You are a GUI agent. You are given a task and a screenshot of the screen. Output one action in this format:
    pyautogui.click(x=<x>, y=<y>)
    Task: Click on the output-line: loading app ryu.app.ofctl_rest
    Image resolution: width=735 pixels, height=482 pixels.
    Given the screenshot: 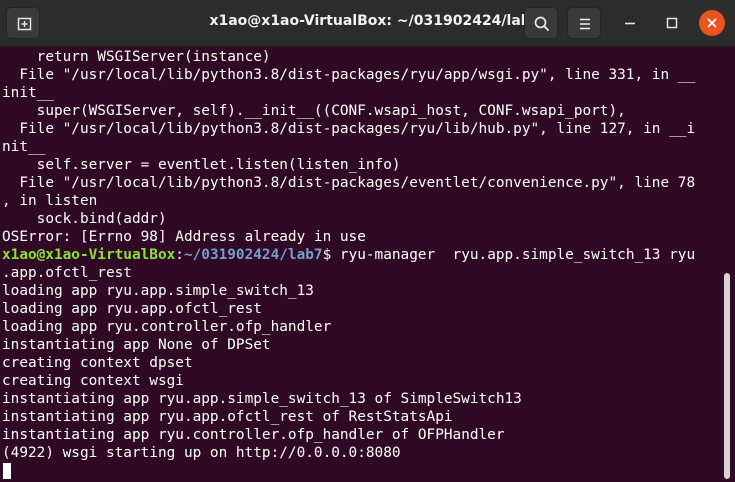 What is the action you would take?
    pyautogui.click(x=132, y=309)
    